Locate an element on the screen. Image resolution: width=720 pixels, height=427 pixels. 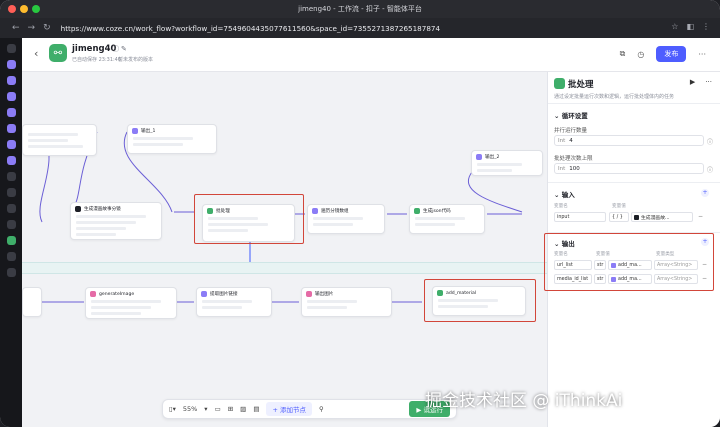
close-window-button is located at coordinates (12, 9).